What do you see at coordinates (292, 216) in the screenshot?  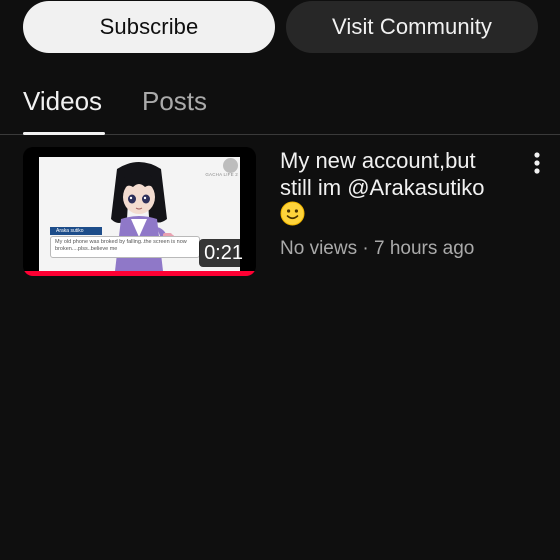 I see `slightly-smiling-face-emoji-icon` at bounding box center [292, 216].